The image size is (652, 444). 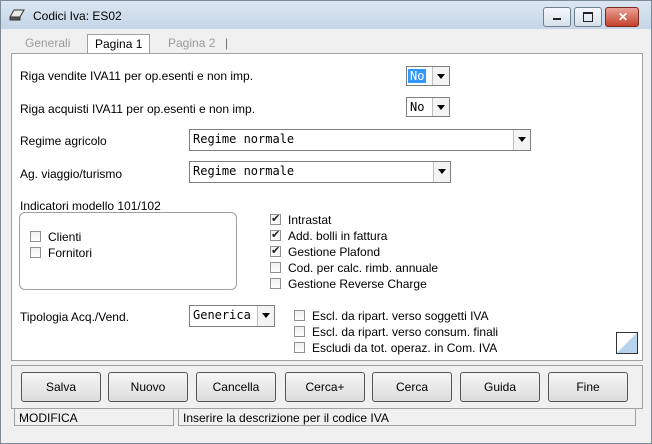 I want to click on cod-calc-label: Cod. per calc. rimb. annuale, so click(x=363, y=268).